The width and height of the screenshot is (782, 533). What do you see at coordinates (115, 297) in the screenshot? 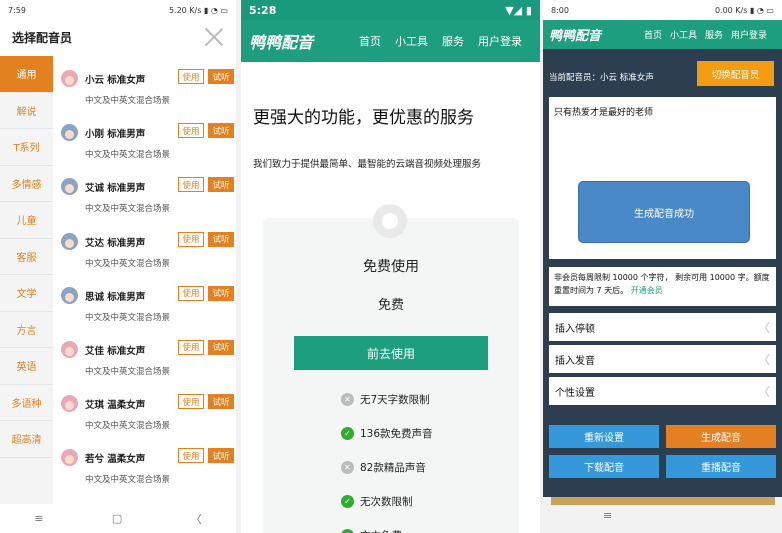
I see `voice-name: 思诚 标准男声` at bounding box center [115, 297].